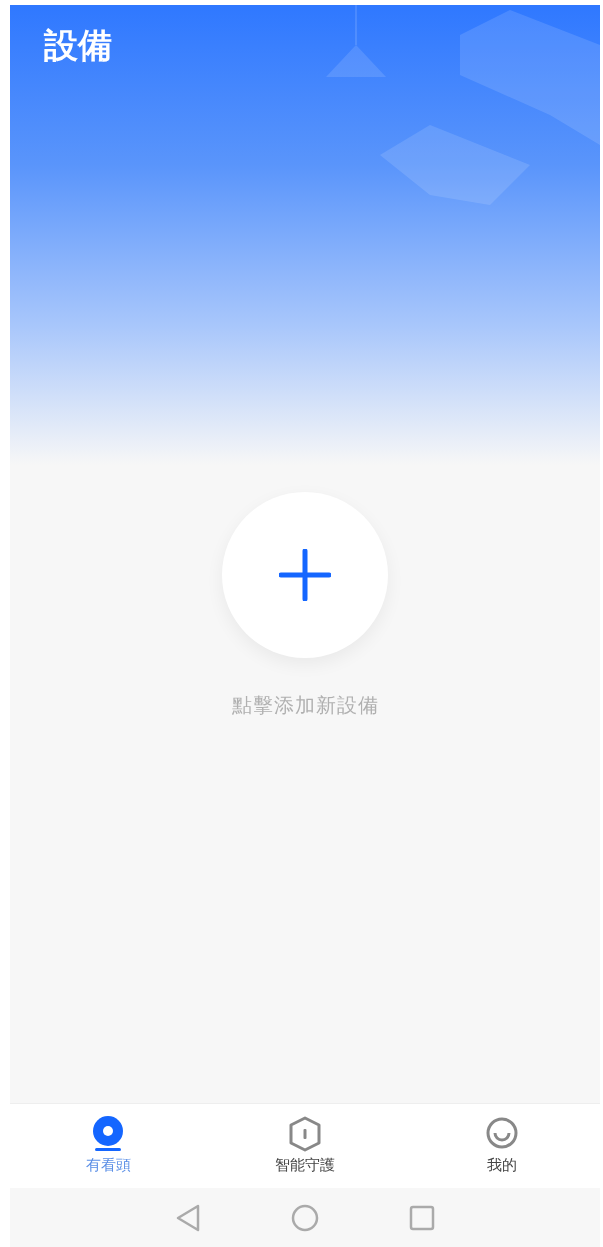 Image resolution: width=603 pixels, height=1247 pixels. I want to click on plus-icon, so click(305, 575).